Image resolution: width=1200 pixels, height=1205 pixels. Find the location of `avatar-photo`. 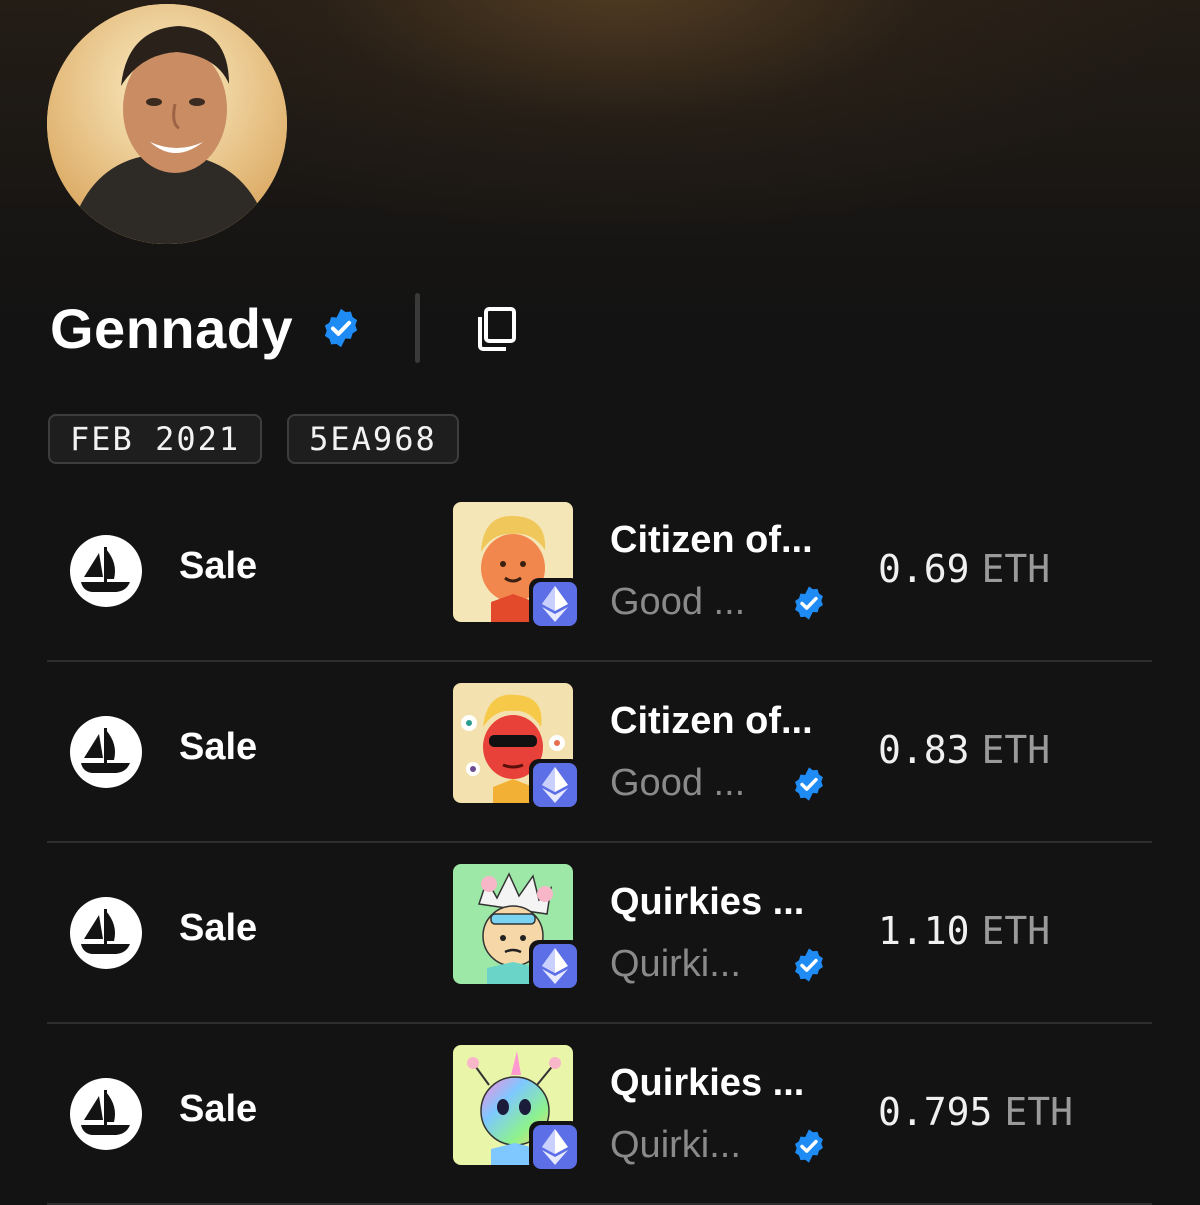

avatar-photo is located at coordinates (167, 124).